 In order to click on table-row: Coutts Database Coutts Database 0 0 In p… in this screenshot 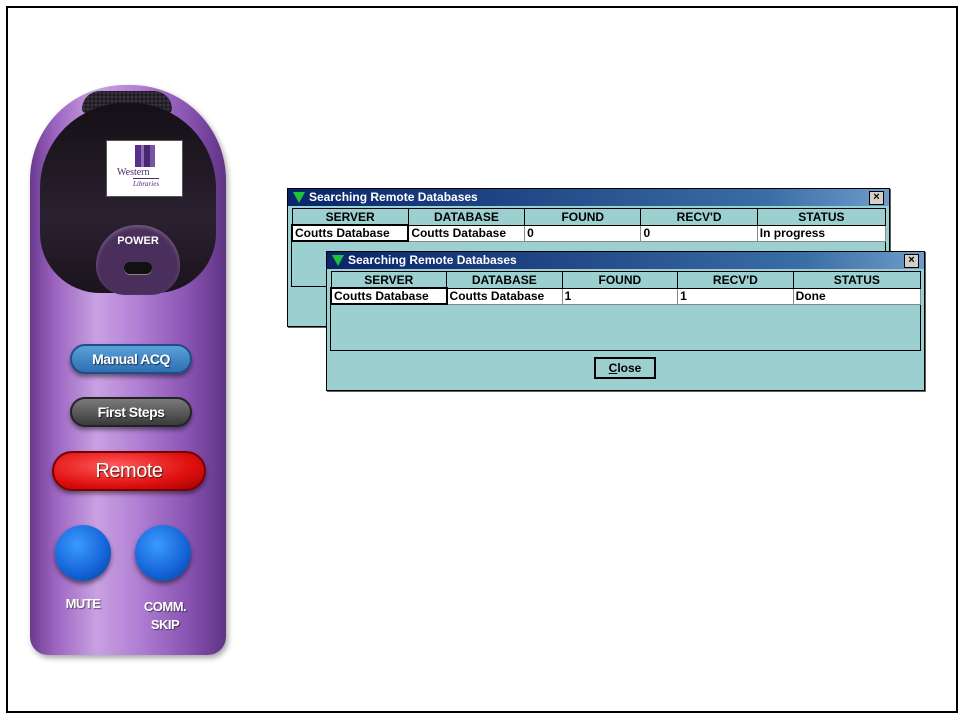, I will do `click(588, 233)`.